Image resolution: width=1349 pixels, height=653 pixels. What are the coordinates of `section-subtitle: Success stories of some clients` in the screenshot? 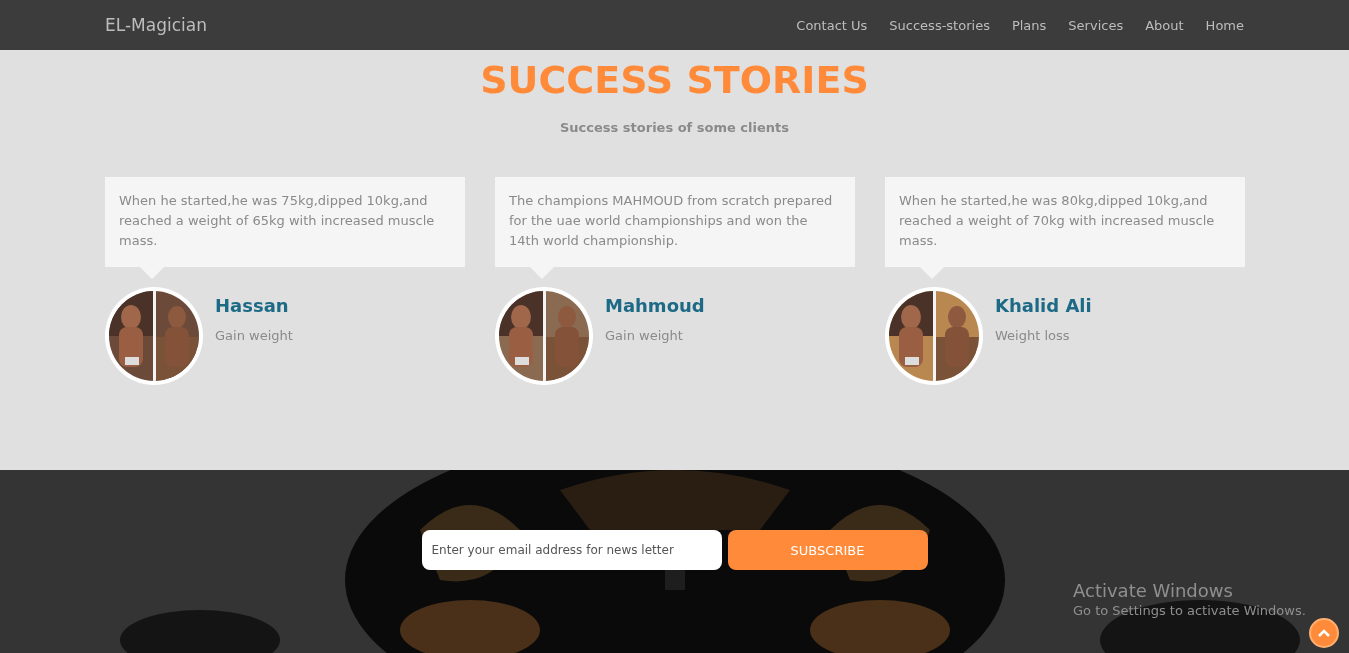 It's located at (674, 127).